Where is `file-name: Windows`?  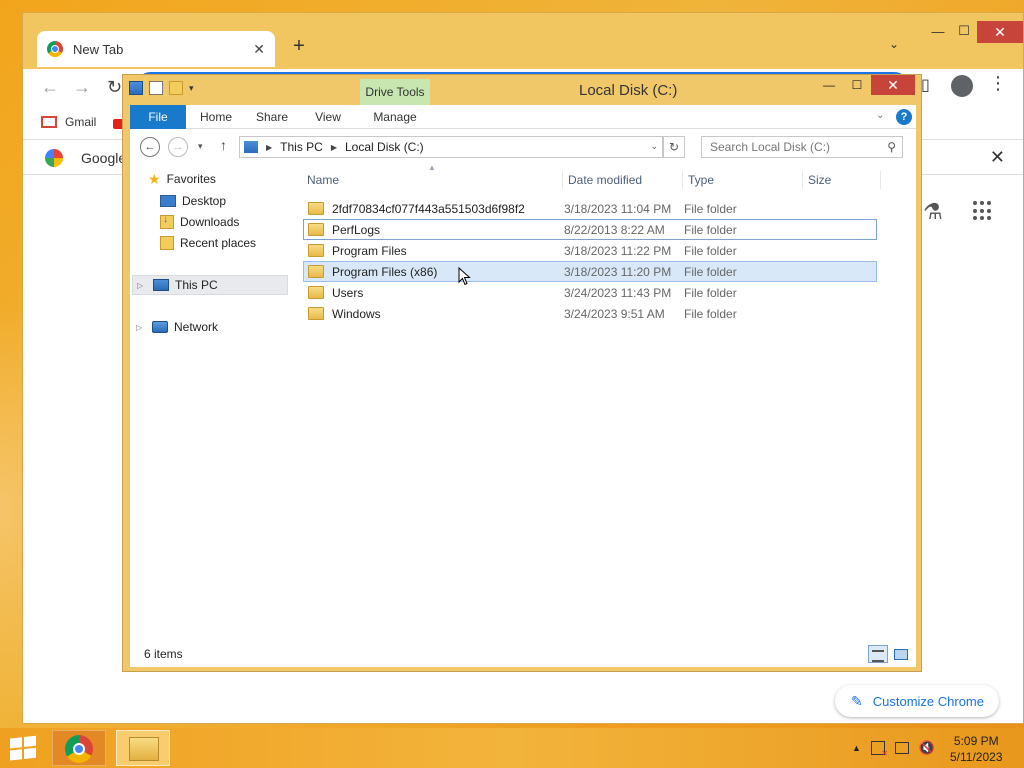 file-name: Windows is located at coordinates (356, 313).